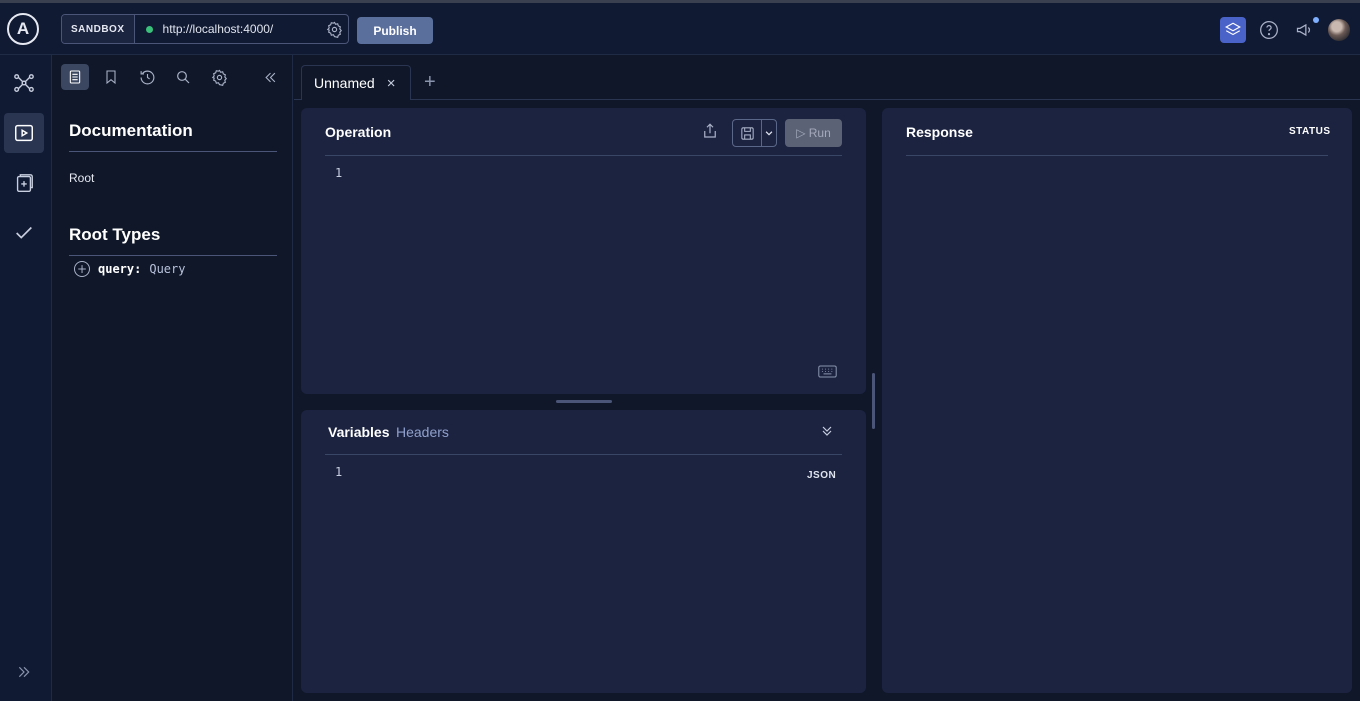  What do you see at coordinates (873, 401) in the screenshot?
I see `vertical-resize-handle` at bounding box center [873, 401].